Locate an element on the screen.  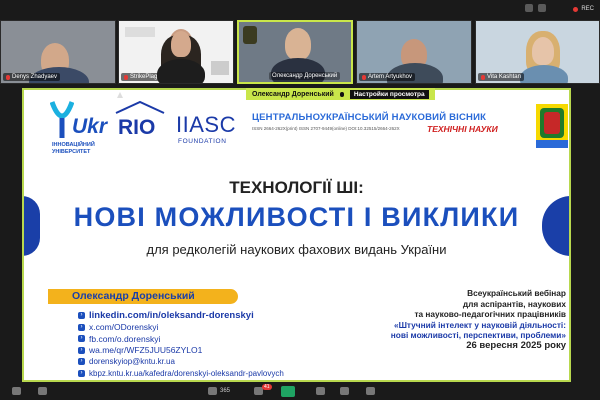
participant-tile: Denys Zhadyaev is located at coordinates (58, 52).